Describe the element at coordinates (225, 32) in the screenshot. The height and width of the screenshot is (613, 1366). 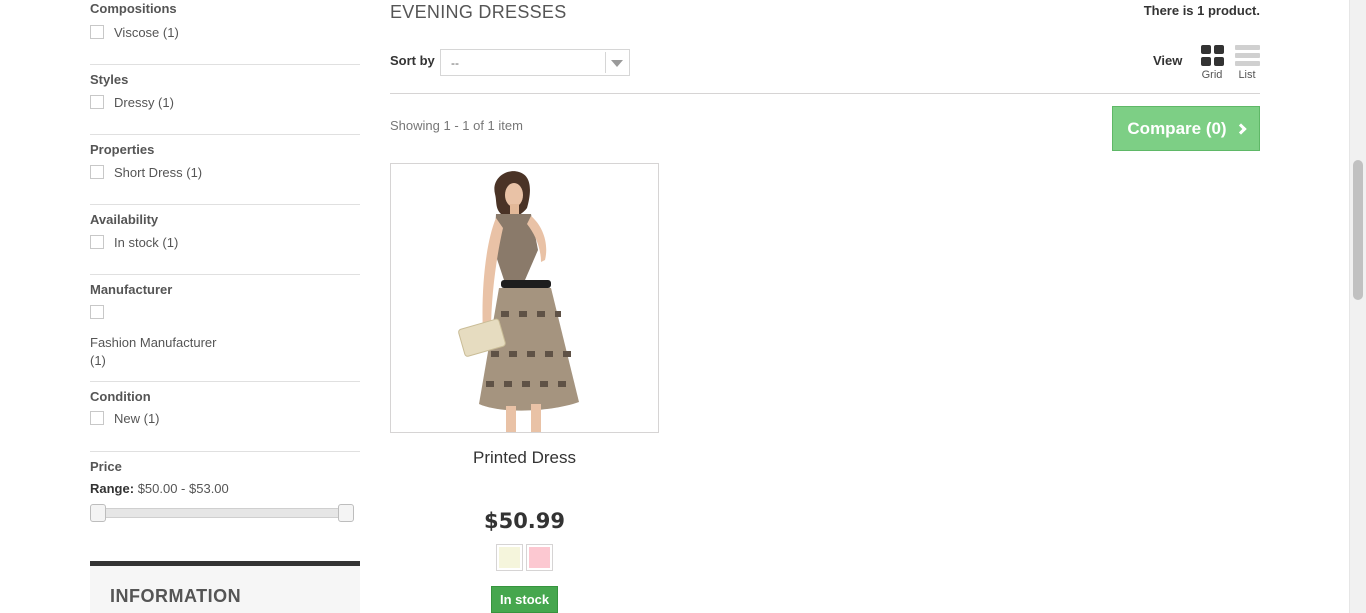
I see `filter-compositions: Compositions Viscose (1)` at that location.